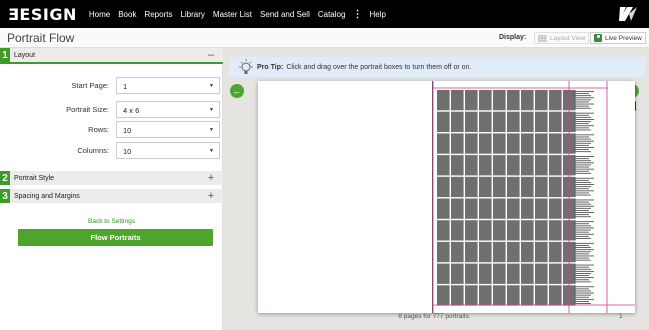 The width and height of the screenshot is (649, 330). What do you see at coordinates (237, 91) in the screenshot?
I see `previous-page-button: ←` at bounding box center [237, 91].